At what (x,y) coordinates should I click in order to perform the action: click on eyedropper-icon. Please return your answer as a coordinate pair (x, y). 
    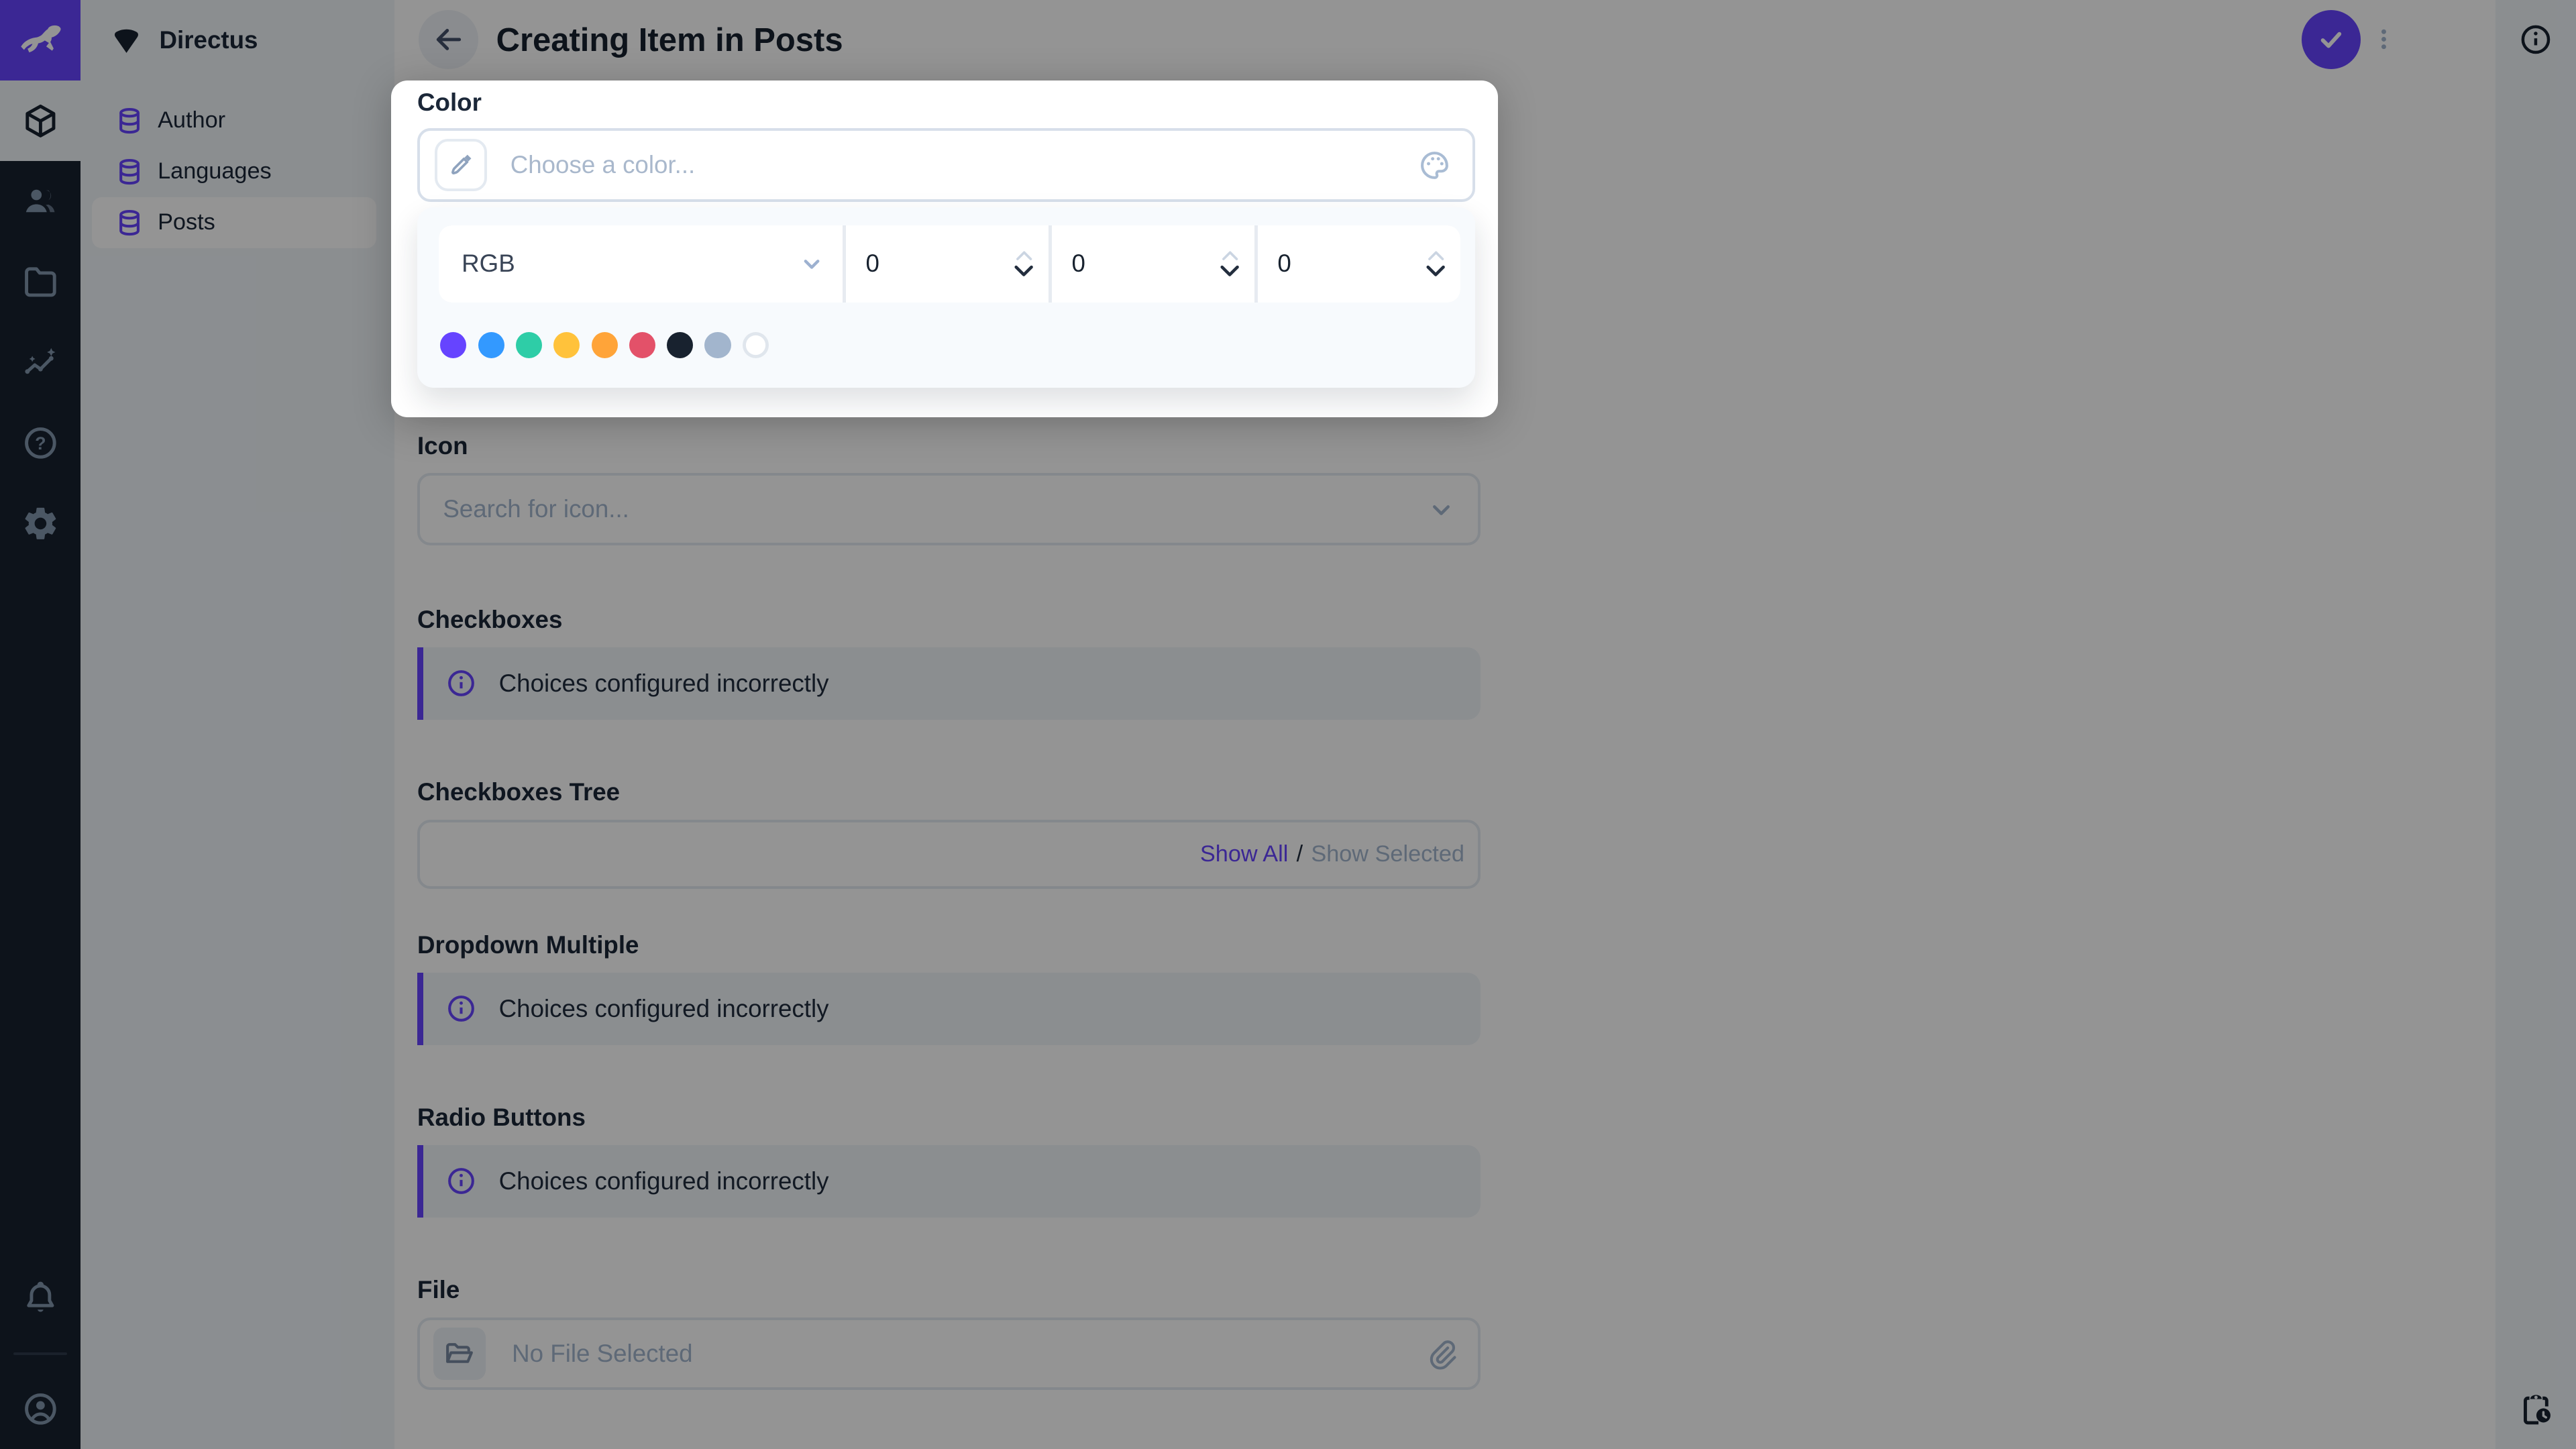
    Looking at the image, I should click on (461, 164).